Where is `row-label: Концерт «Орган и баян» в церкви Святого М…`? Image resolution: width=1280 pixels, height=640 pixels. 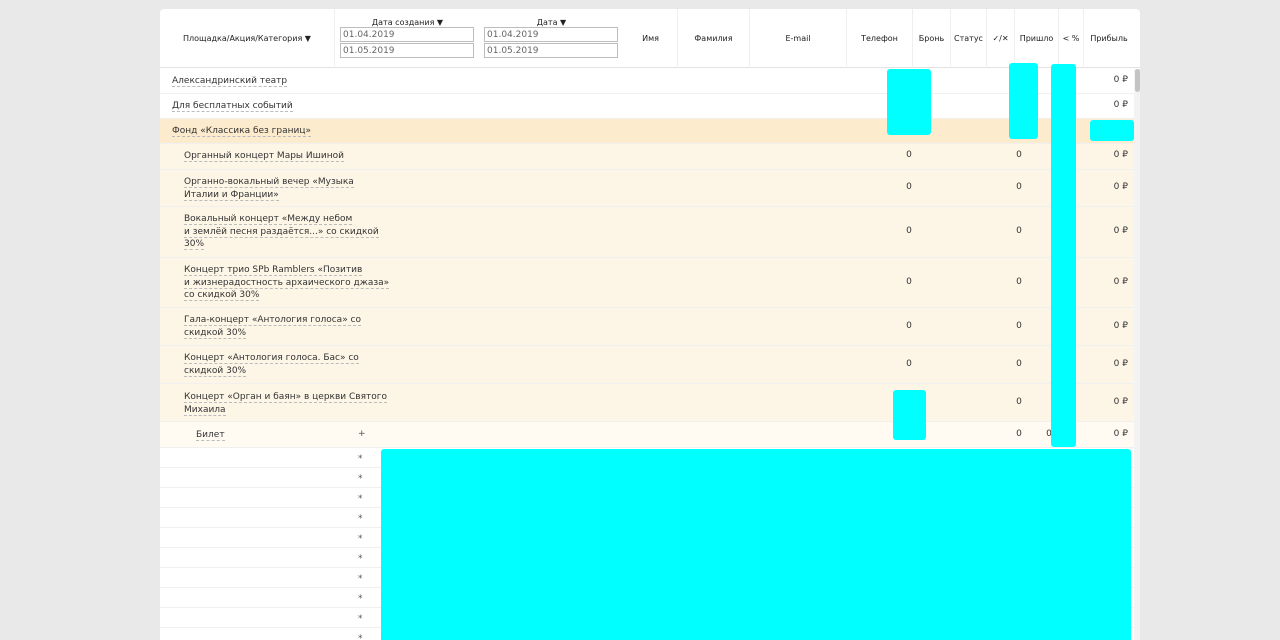 row-label: Концерт «Орган и баян» в церкви Святого М… is located at coordinates (285, 403).